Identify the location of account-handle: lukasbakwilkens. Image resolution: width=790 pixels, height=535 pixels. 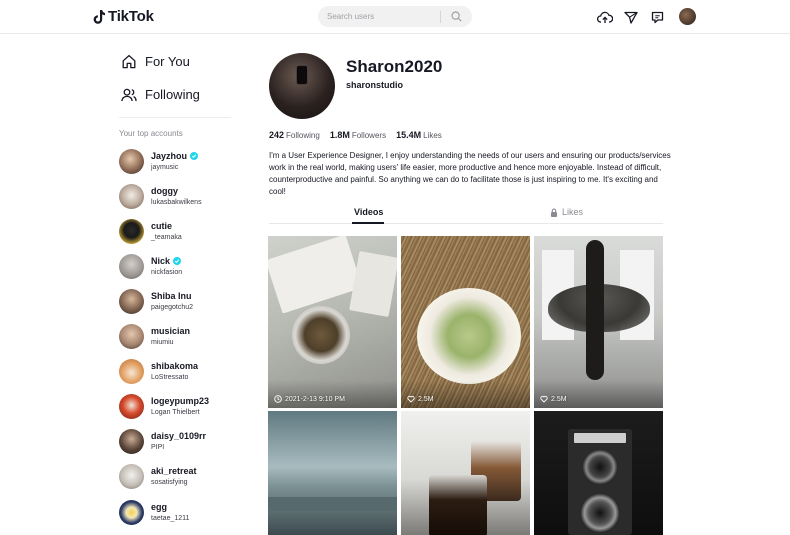
(176, 202).